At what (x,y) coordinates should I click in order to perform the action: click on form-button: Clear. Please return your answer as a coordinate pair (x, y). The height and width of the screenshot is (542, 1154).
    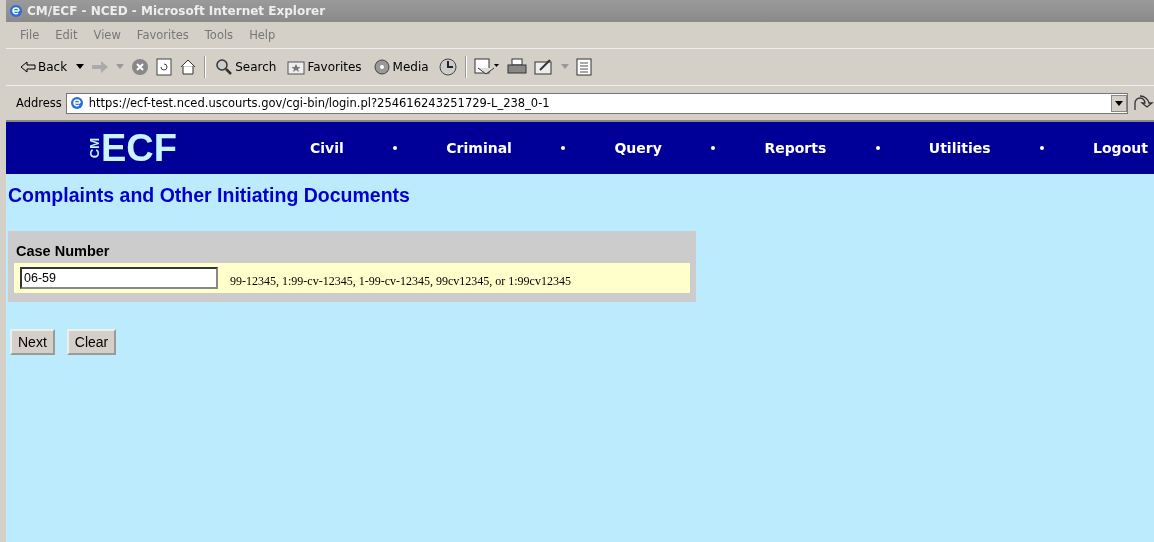
    Looking at the image, I should click on (91, 342).